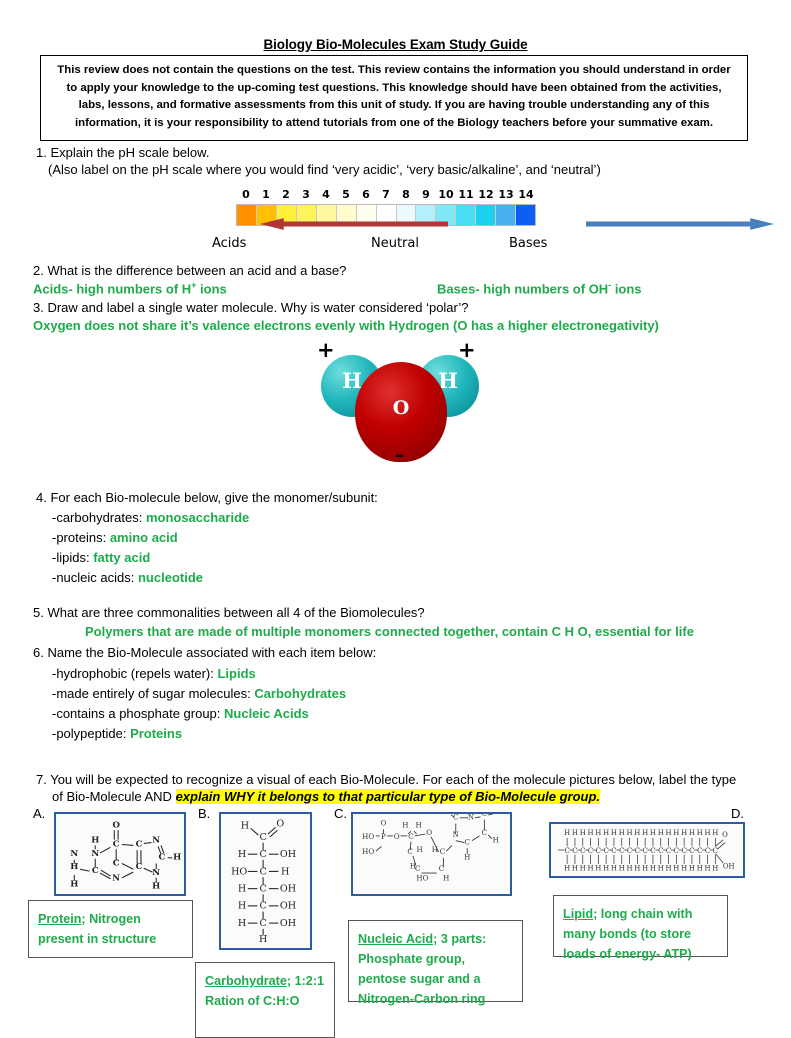  What do you see at coordinates (506, 194) in the screenshot?
I see `ph-tick-13: 13` at bounding box center [506, 194].